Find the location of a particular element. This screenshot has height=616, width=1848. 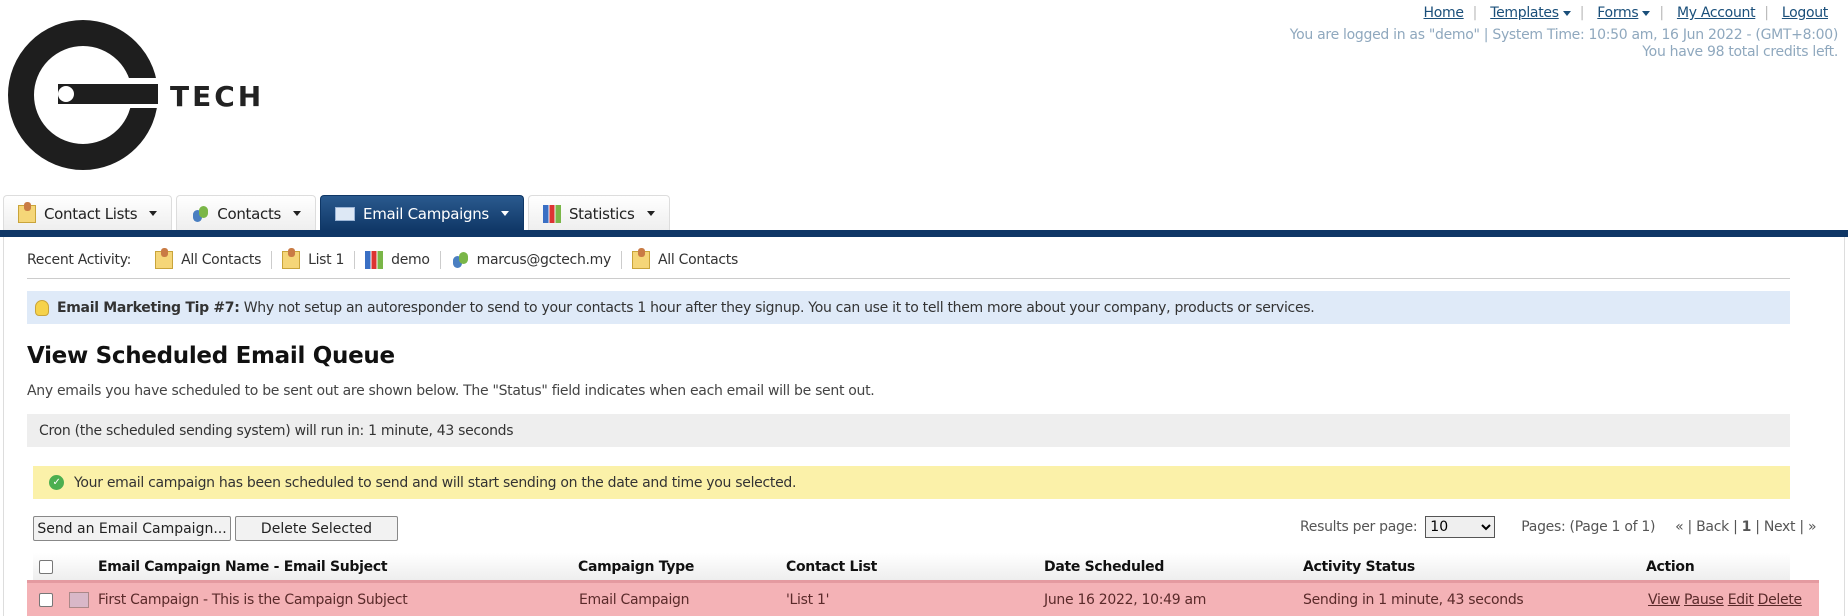

tab-contacts: Contacts is located at coordinates (246, 213).